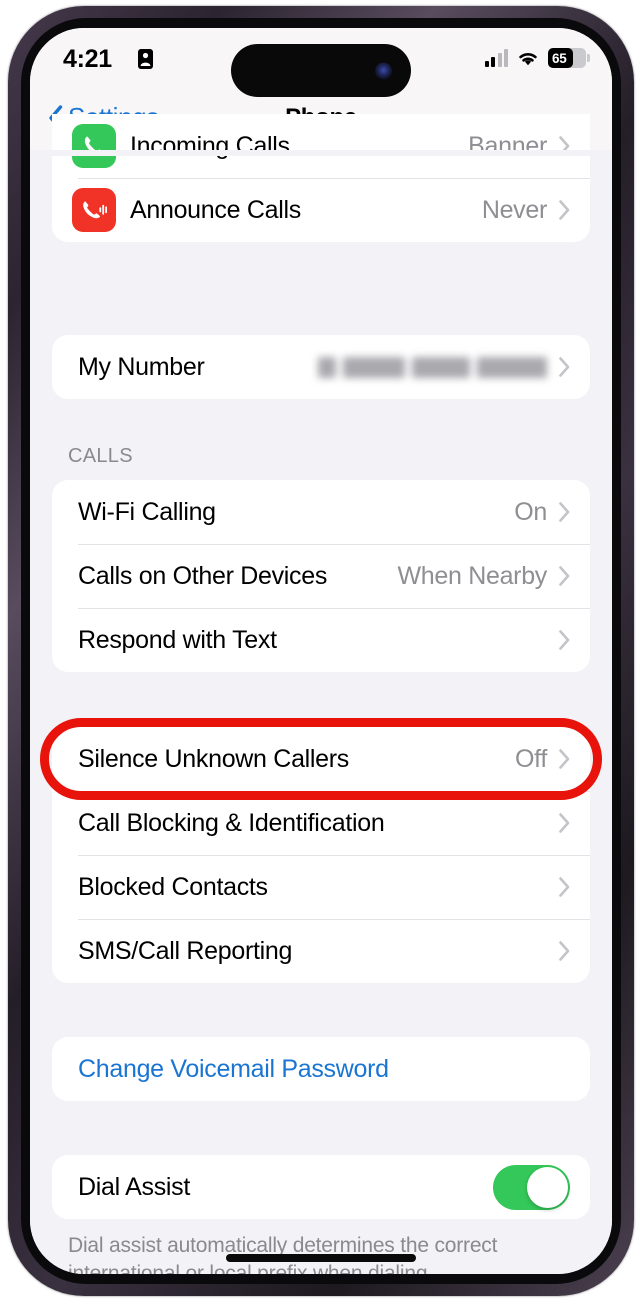 This screenshot has width=642, height=1301. Describe the element at coordinates (141, 366) in the screenshot. I see `row-label: My Number` at that location.